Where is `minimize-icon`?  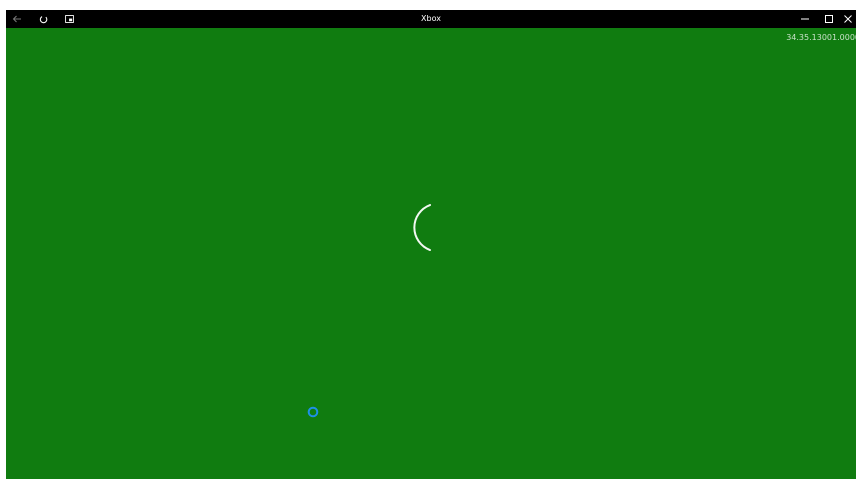
minimize-icon is located at coordinates (805, 19).